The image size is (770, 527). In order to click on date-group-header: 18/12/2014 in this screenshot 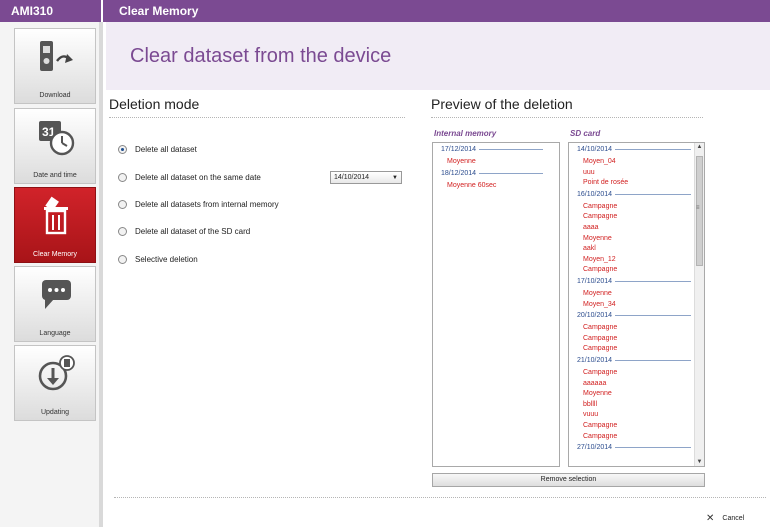, I will do `click(492, 173)`.